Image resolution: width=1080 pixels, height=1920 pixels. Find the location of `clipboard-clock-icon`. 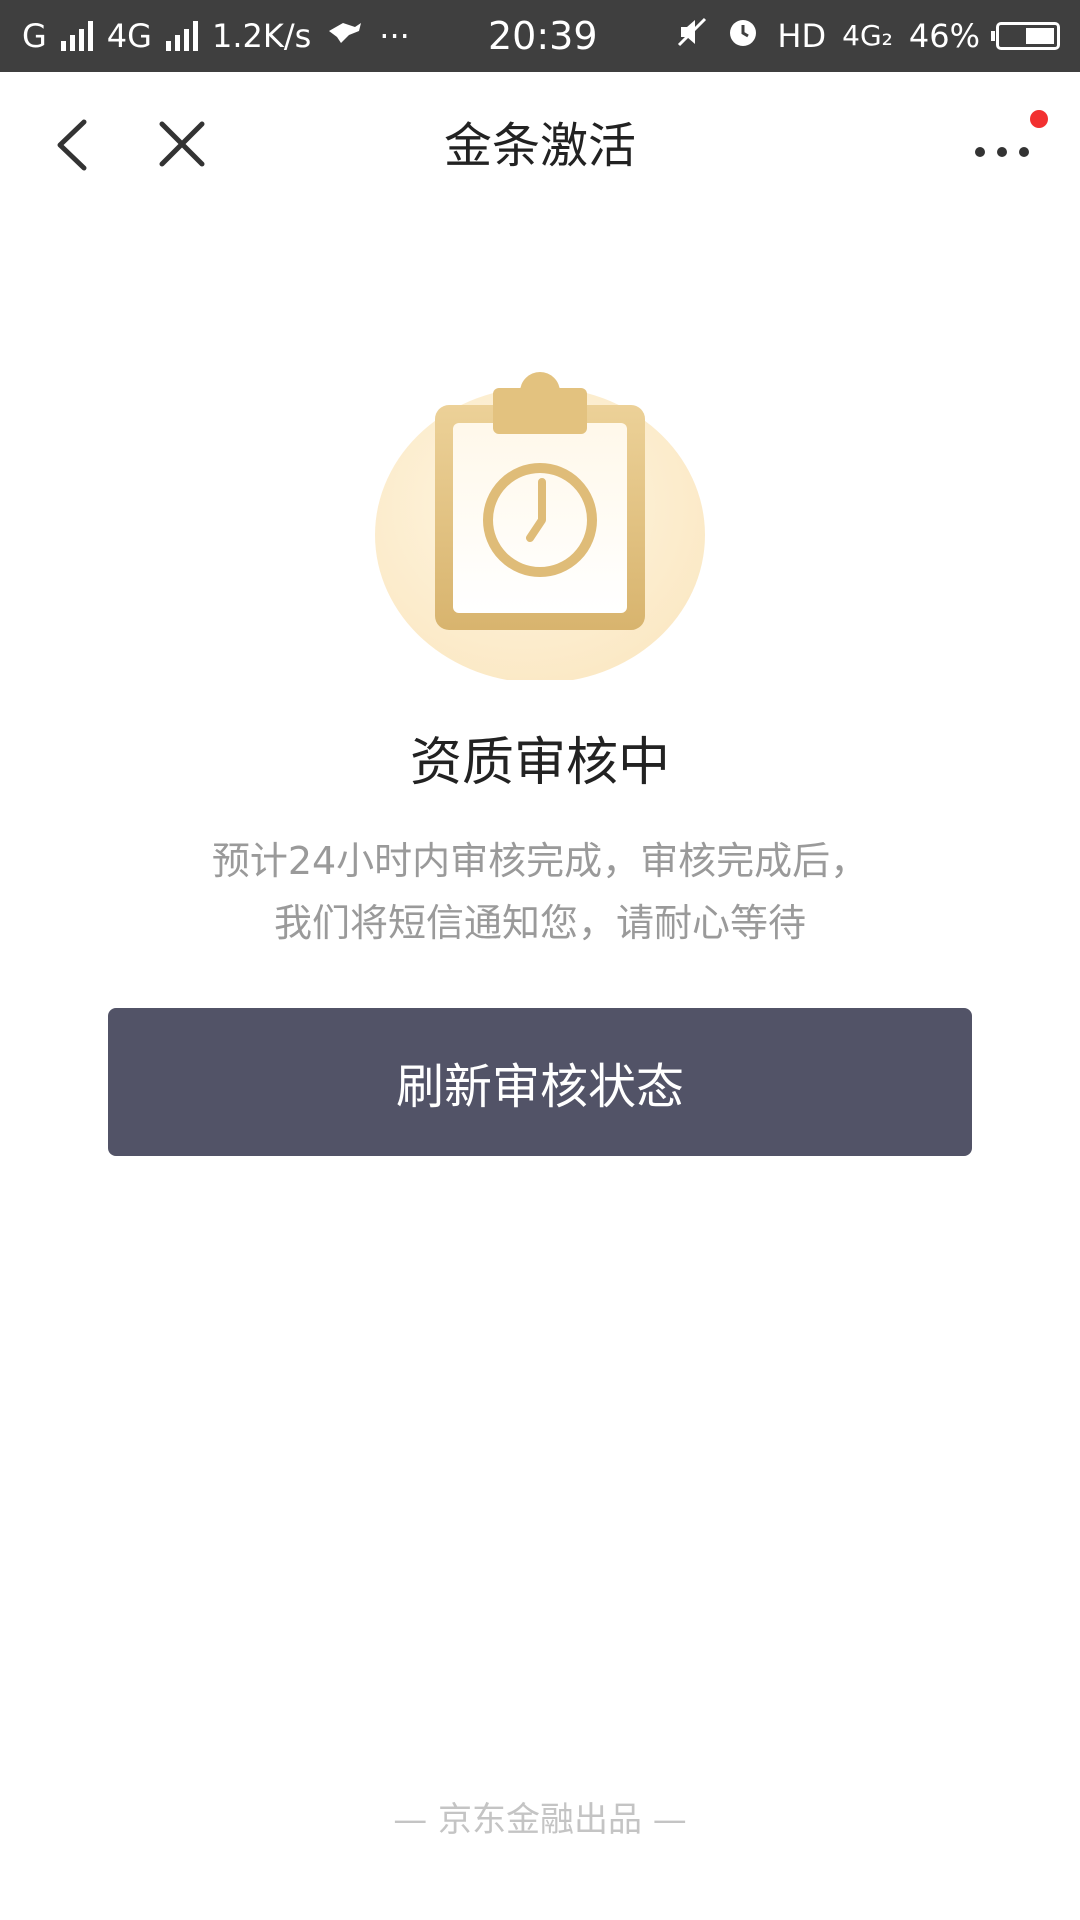

clipboard-clock-icon is located at coordinates (540, 527).